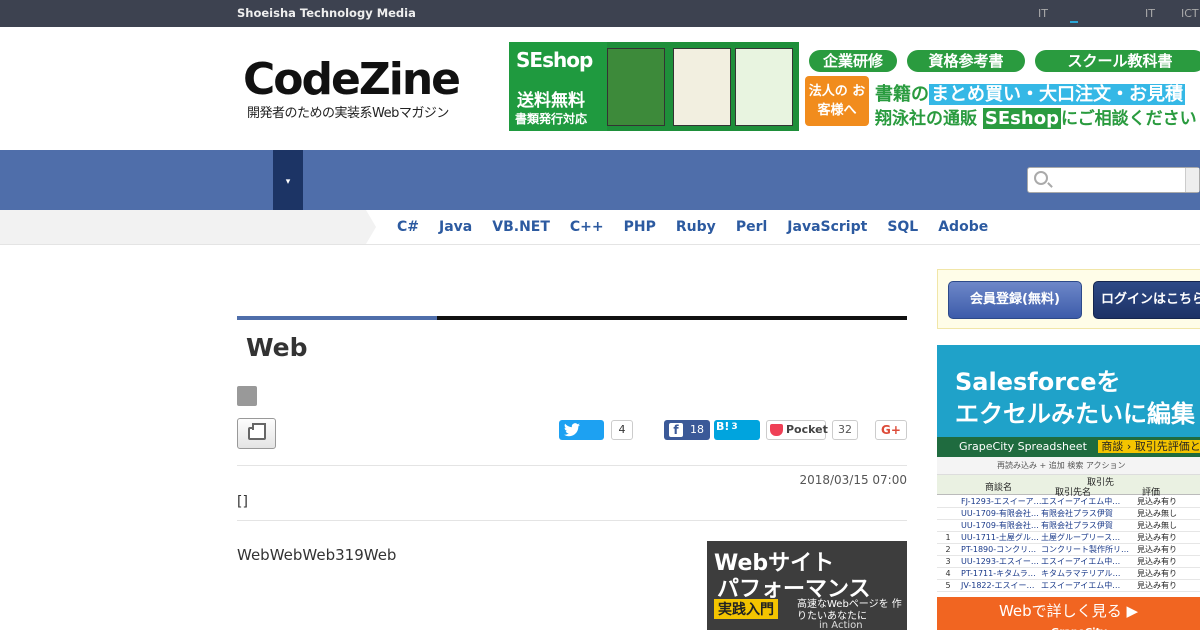  I want to click on ad-row-number: 5, so click(948, 585).